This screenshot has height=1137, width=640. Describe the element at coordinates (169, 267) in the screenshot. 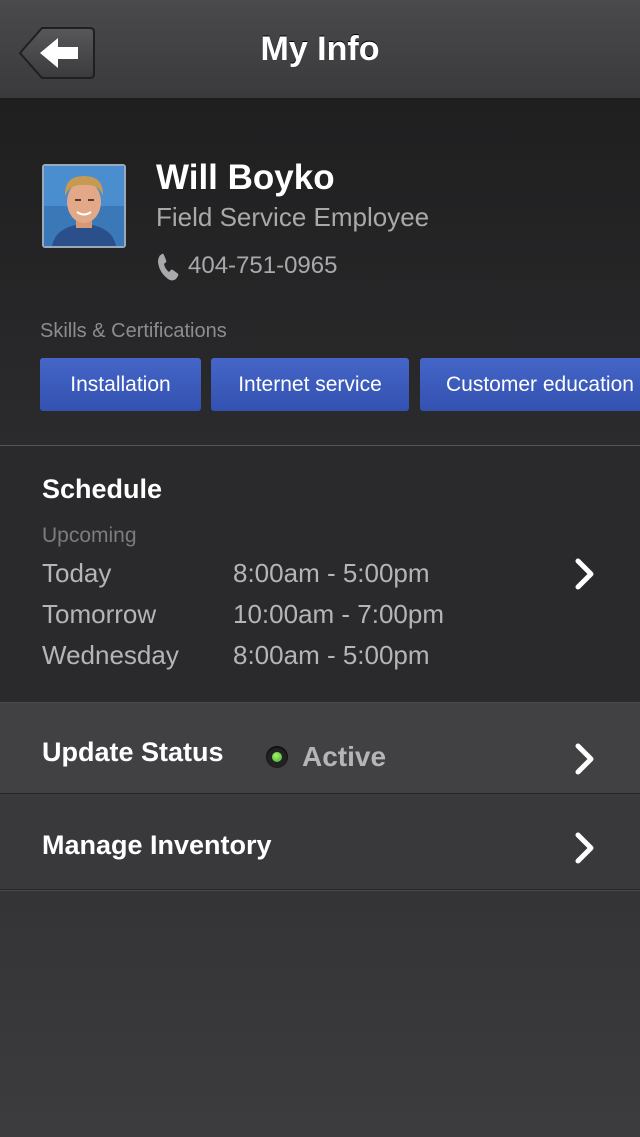

I see `phone-icon` at that location.